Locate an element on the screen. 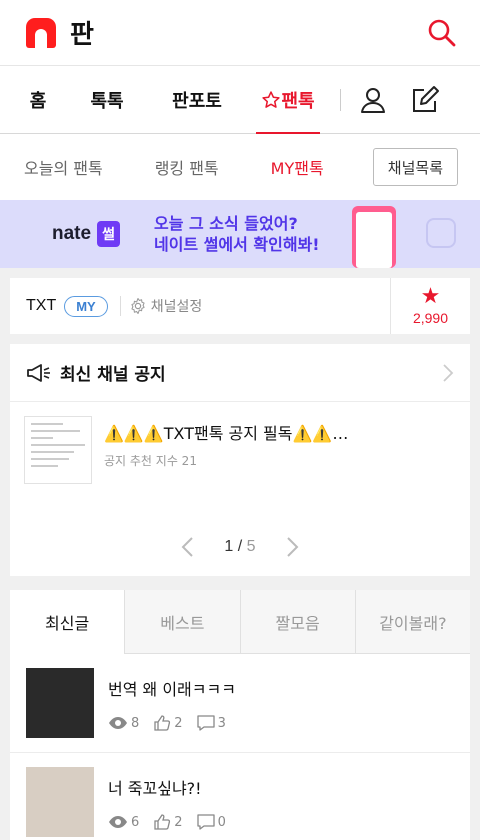  banner-copy: 오늘 그 소식 들었어? 네이트 썰에서 확인해봐! is located at coordinates (237, 234).